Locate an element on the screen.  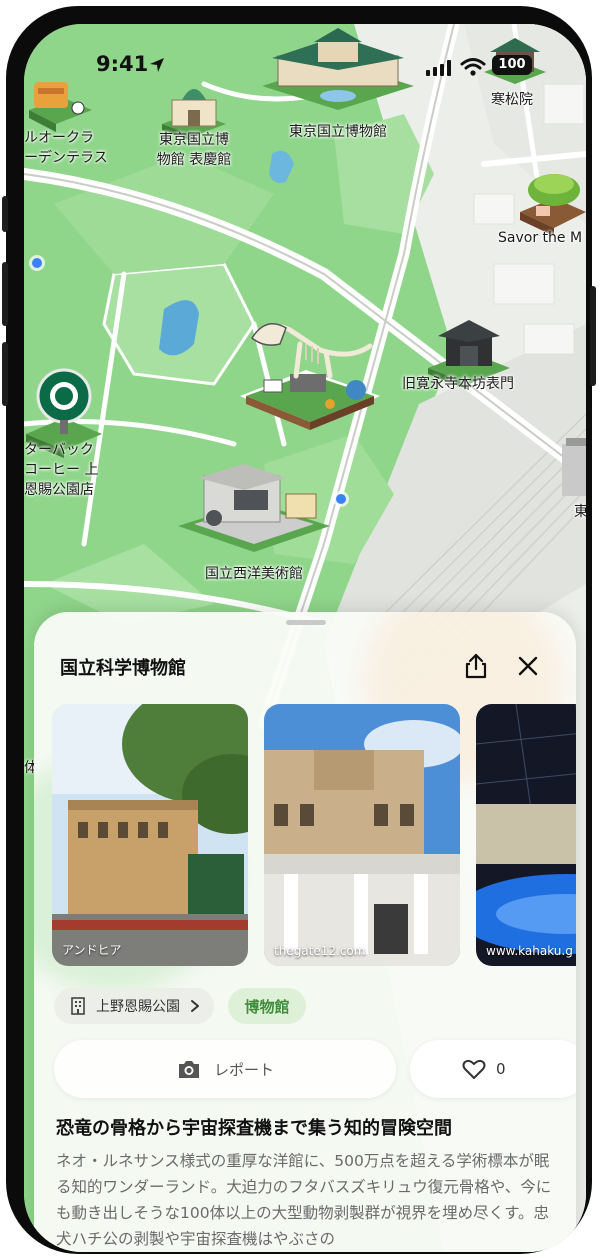
report-button: レポート is located at coordinates (225, 1069).